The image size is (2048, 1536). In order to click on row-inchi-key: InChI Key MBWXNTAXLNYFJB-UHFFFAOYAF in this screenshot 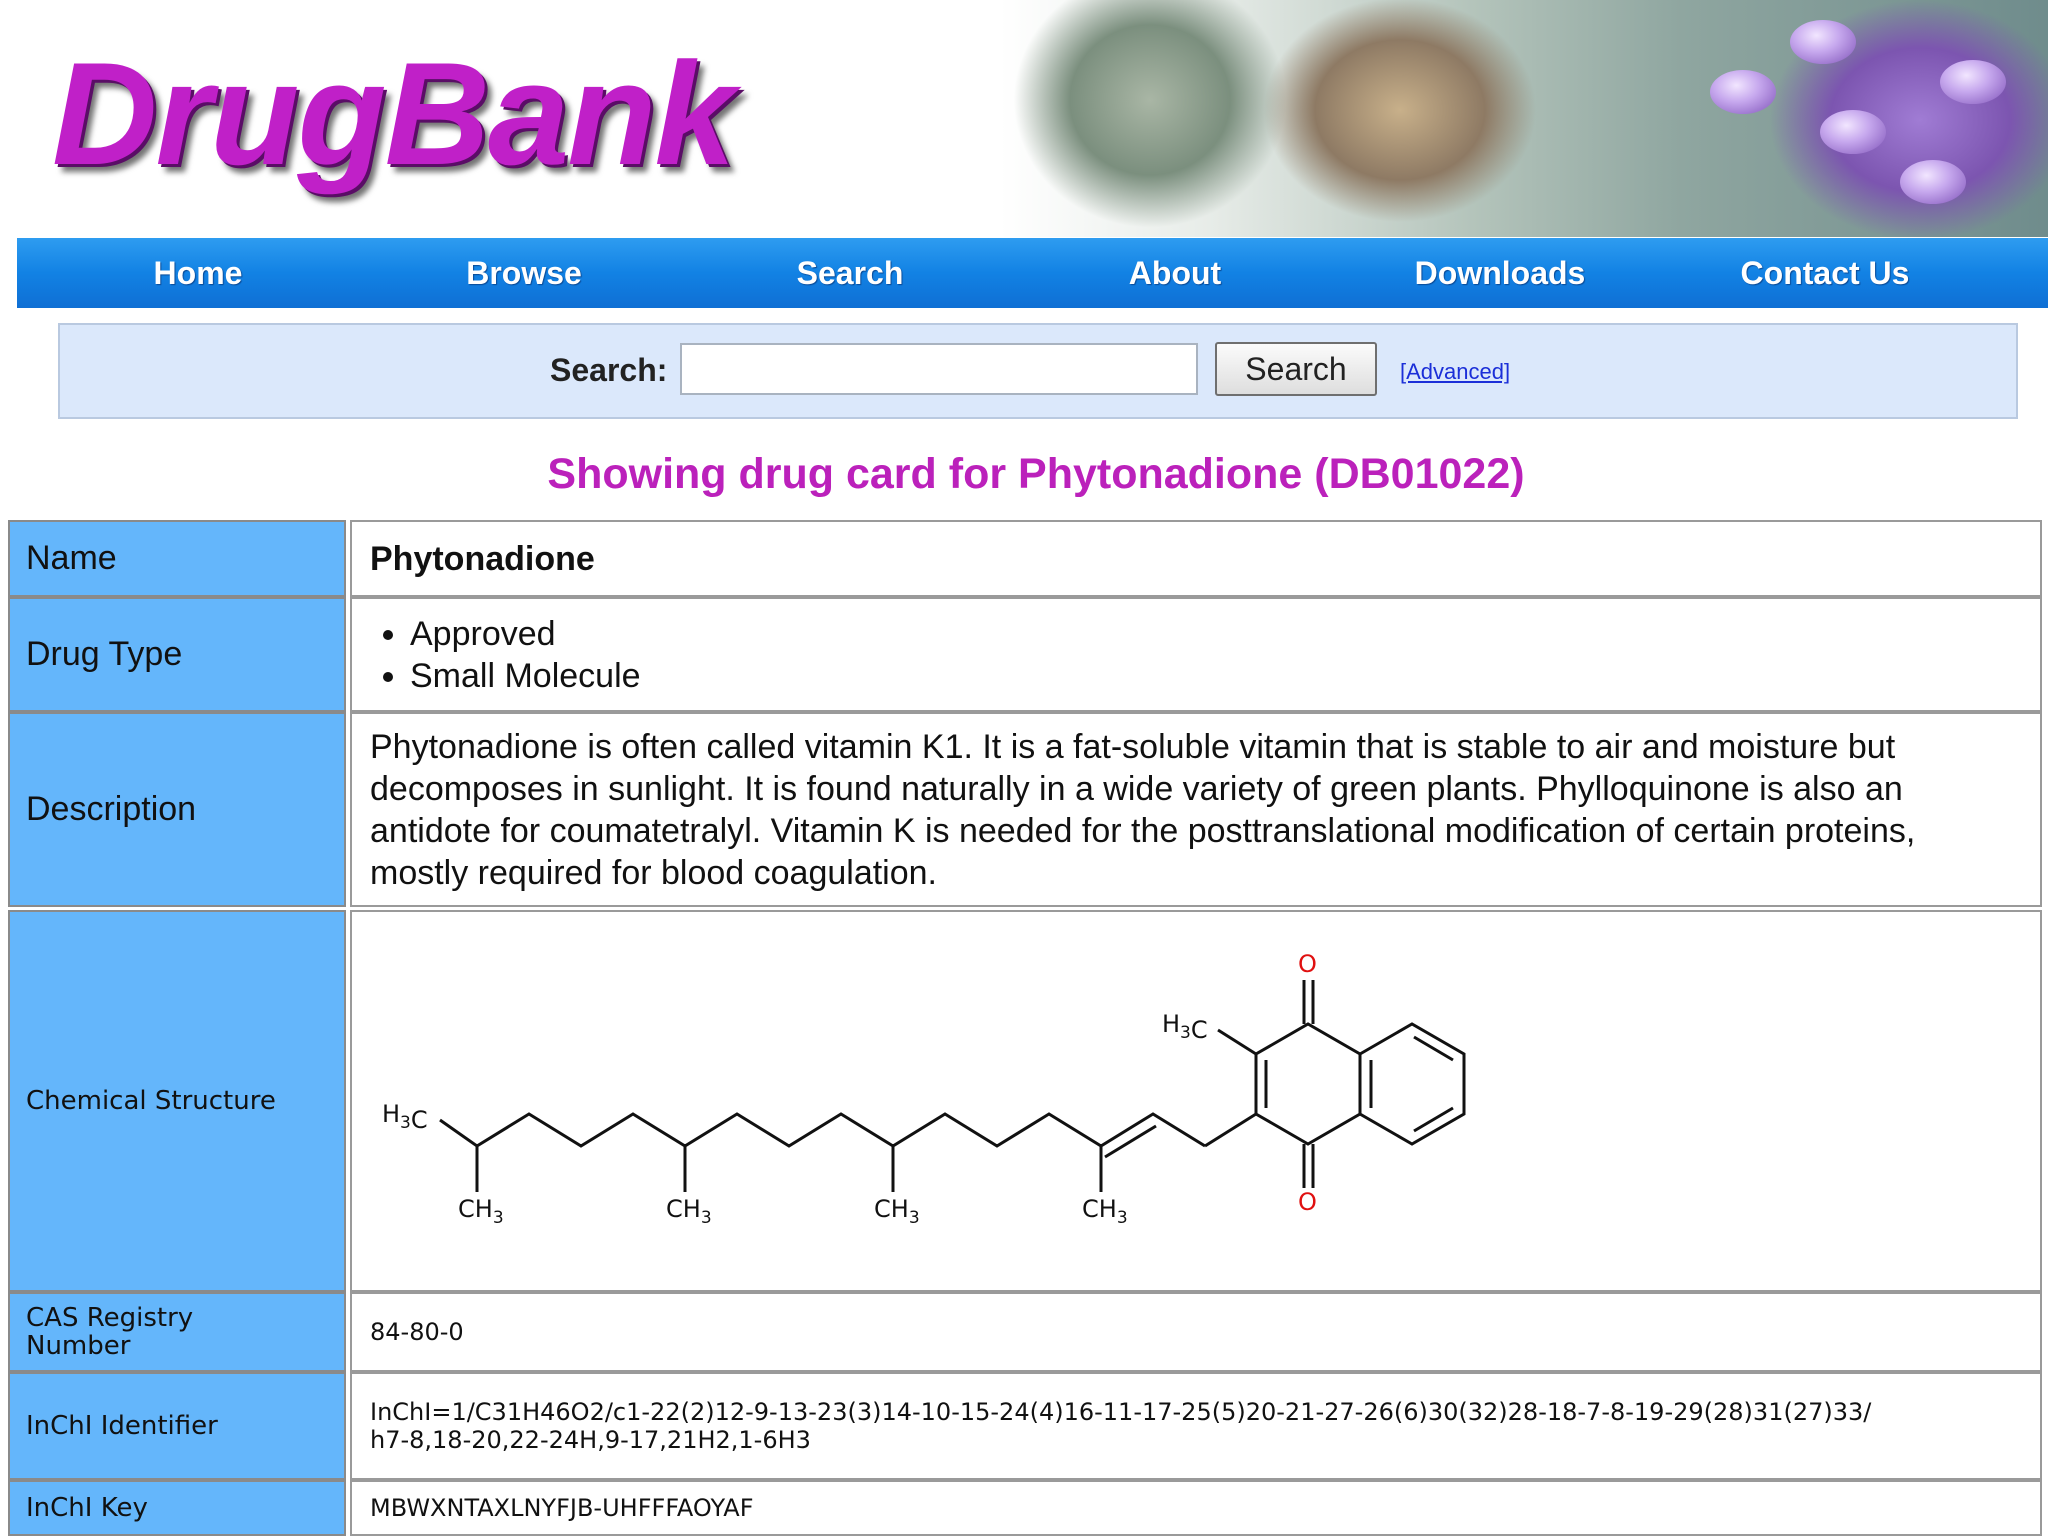, I will do `click(1025, 1508)`.